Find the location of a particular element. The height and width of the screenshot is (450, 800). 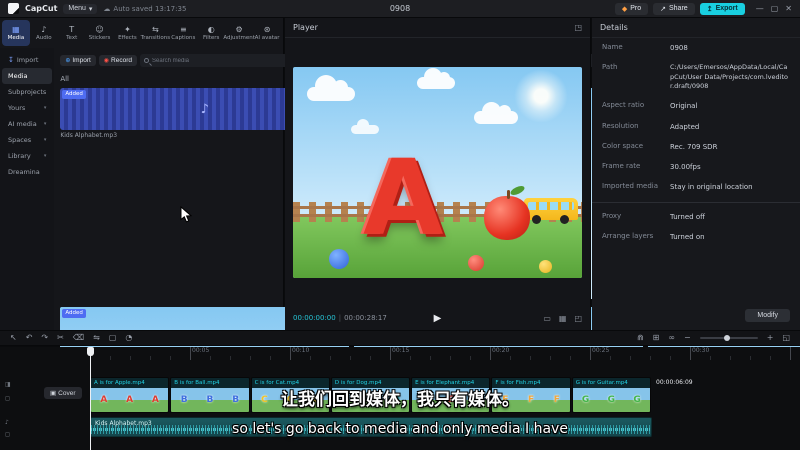

mirror-icon: ⇋ is located at coordinates (96, 338).